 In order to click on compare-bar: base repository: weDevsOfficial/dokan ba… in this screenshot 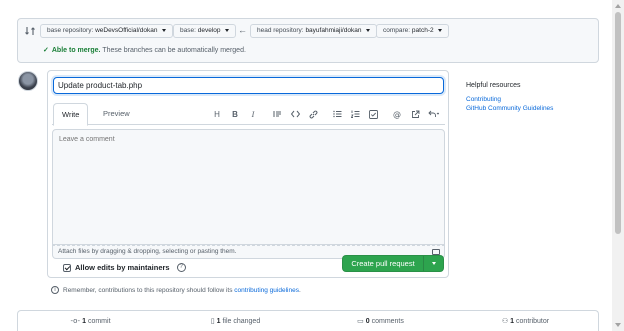, I will do `click(308, 40)`.